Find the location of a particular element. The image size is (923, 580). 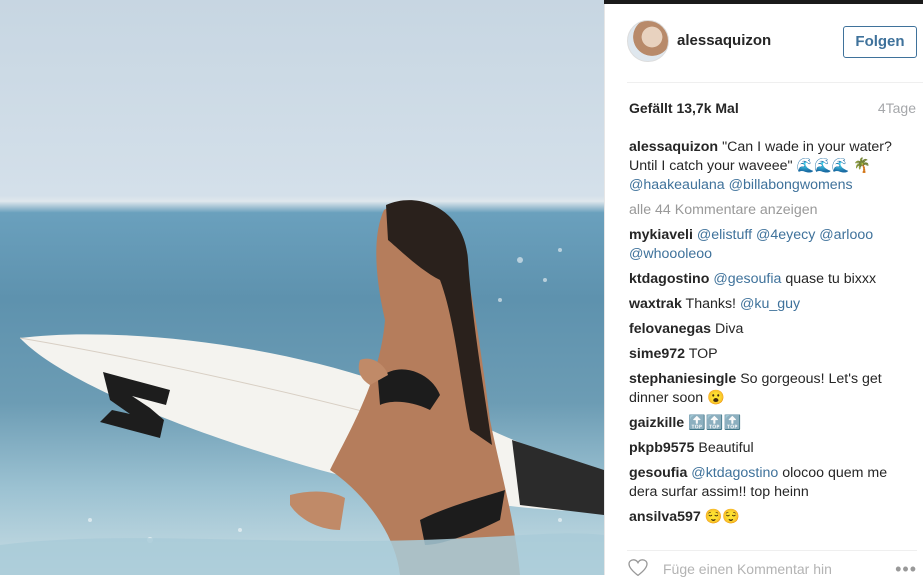

follow-button: Folgen is located at coordinates (880, 42).